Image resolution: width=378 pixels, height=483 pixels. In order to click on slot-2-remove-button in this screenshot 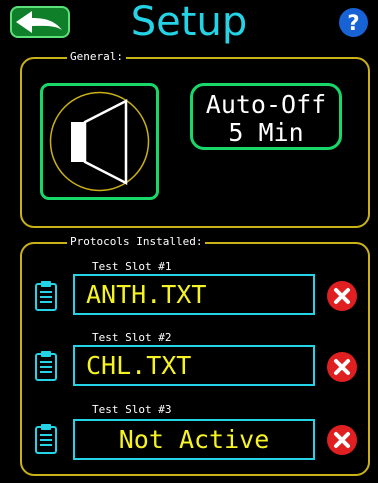, I will do `click(342, 367)`.